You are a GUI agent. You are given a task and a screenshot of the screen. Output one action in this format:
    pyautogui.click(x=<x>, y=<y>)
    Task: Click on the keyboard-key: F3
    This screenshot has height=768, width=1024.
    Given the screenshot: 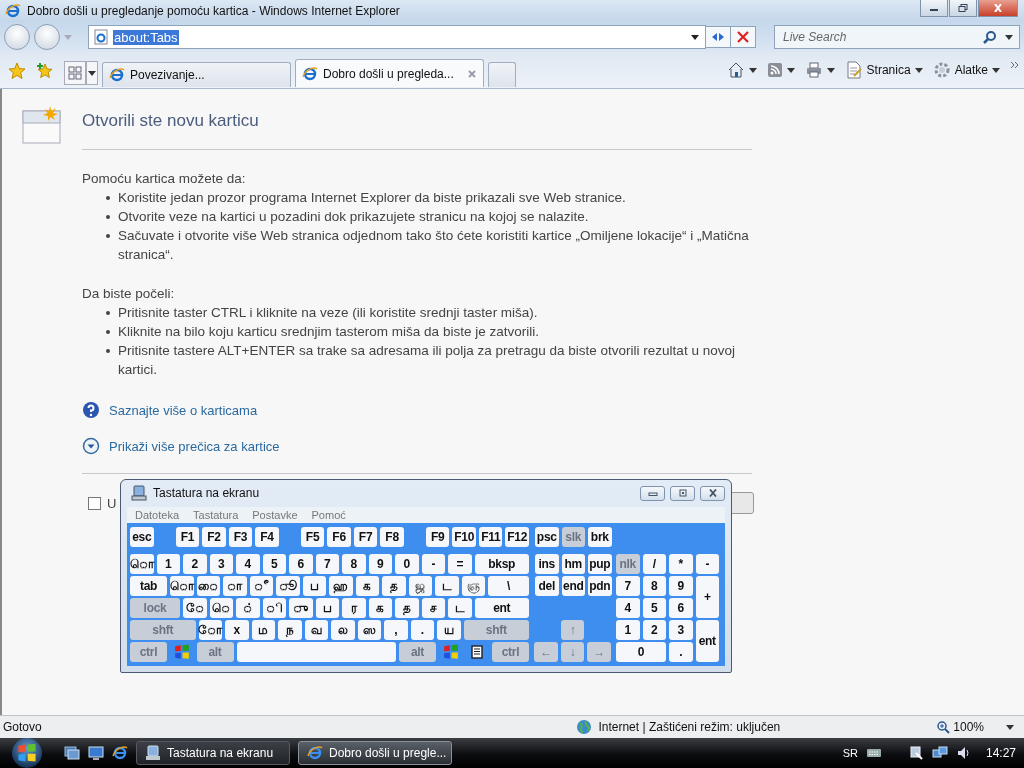 What is the action you would take?
    pyautogui.click(x=240, y=537)
    